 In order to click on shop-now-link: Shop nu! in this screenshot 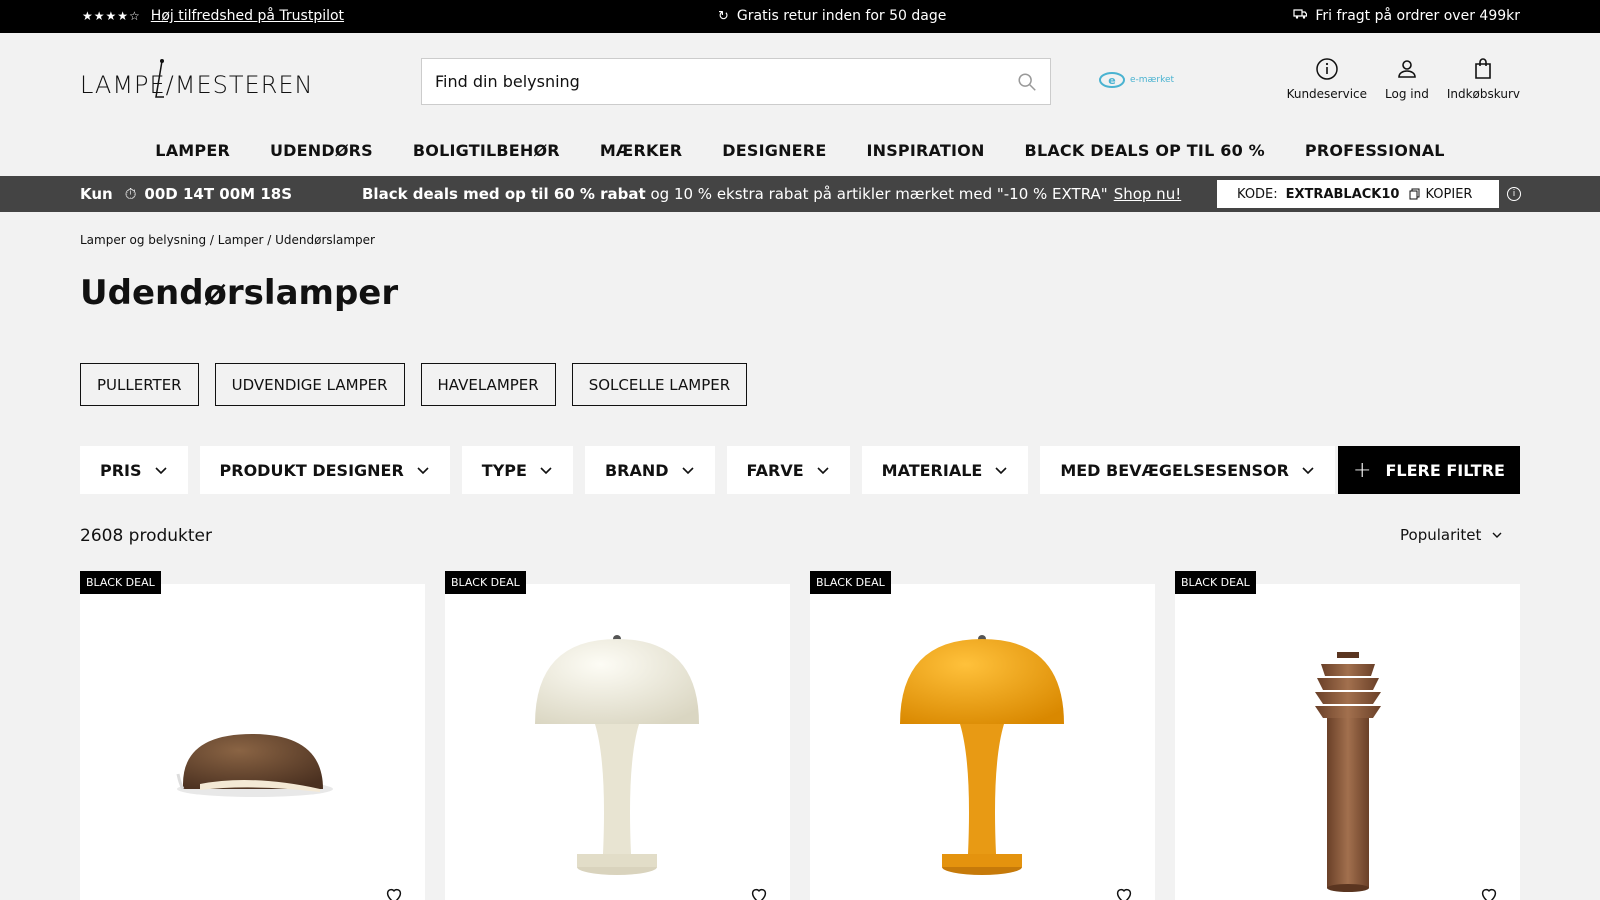, I will do `click(1148, 194)`.